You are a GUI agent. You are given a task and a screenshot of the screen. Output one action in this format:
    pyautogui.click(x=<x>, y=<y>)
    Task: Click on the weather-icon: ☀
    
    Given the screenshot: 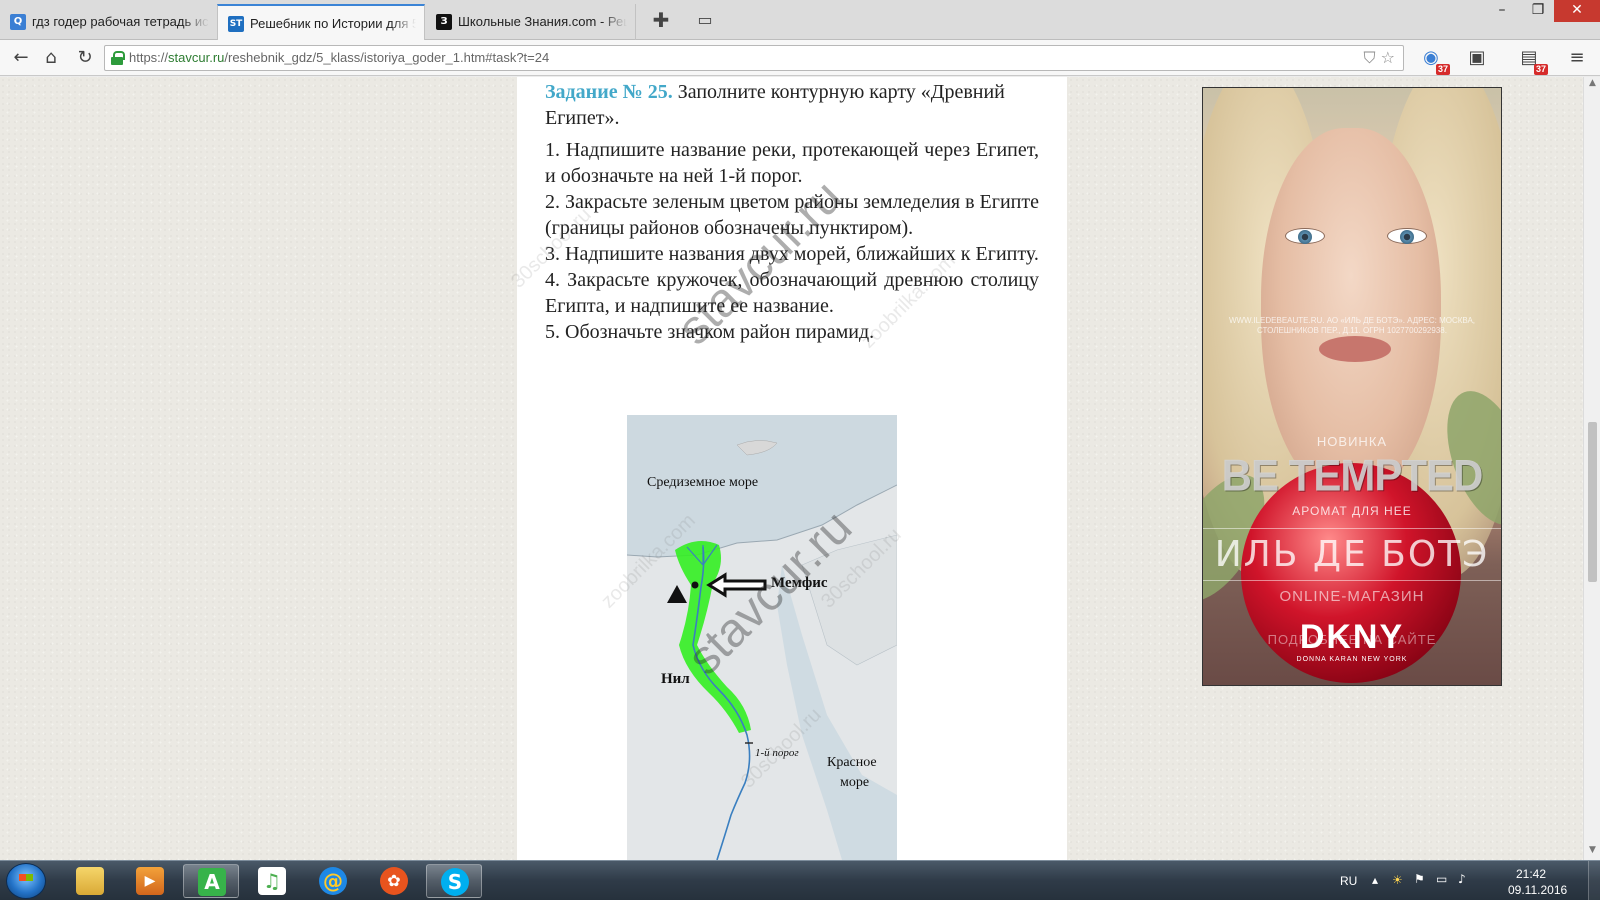 What is the action you would take?
    pyautogui.click(x=1397, y=880)
    